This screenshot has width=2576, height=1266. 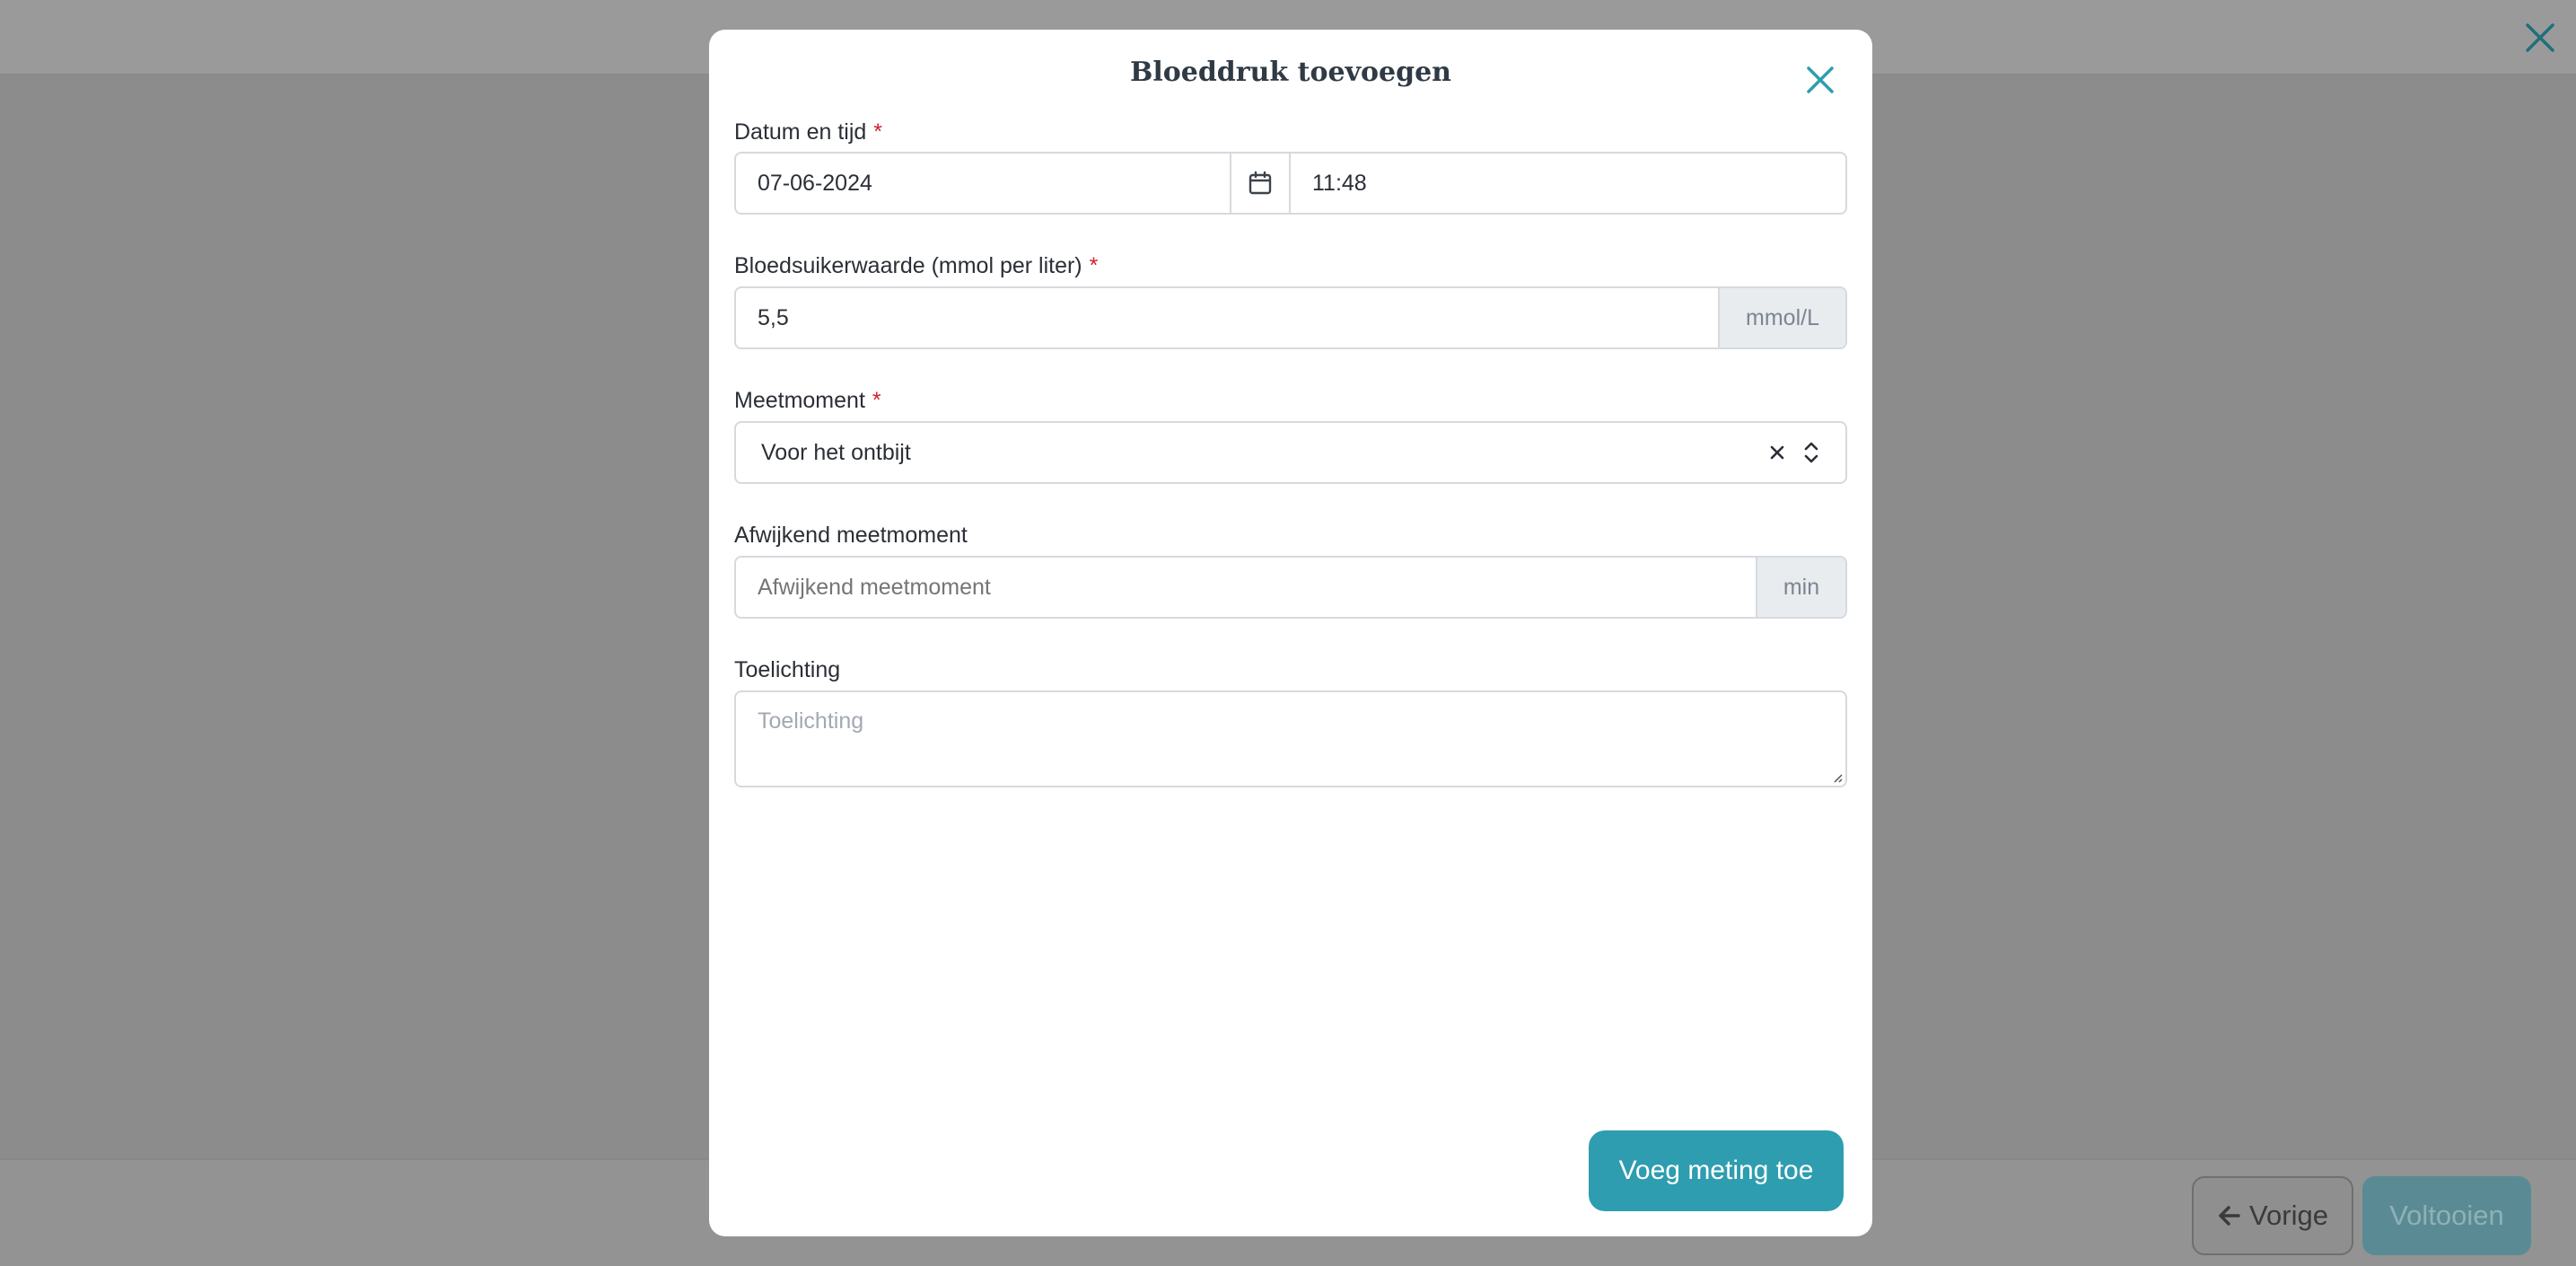 What do you see at coordinates (2288, 1215) in the screenshot?
I see `previous-button-label: Vorige` at bounding box center [2288, 1215].